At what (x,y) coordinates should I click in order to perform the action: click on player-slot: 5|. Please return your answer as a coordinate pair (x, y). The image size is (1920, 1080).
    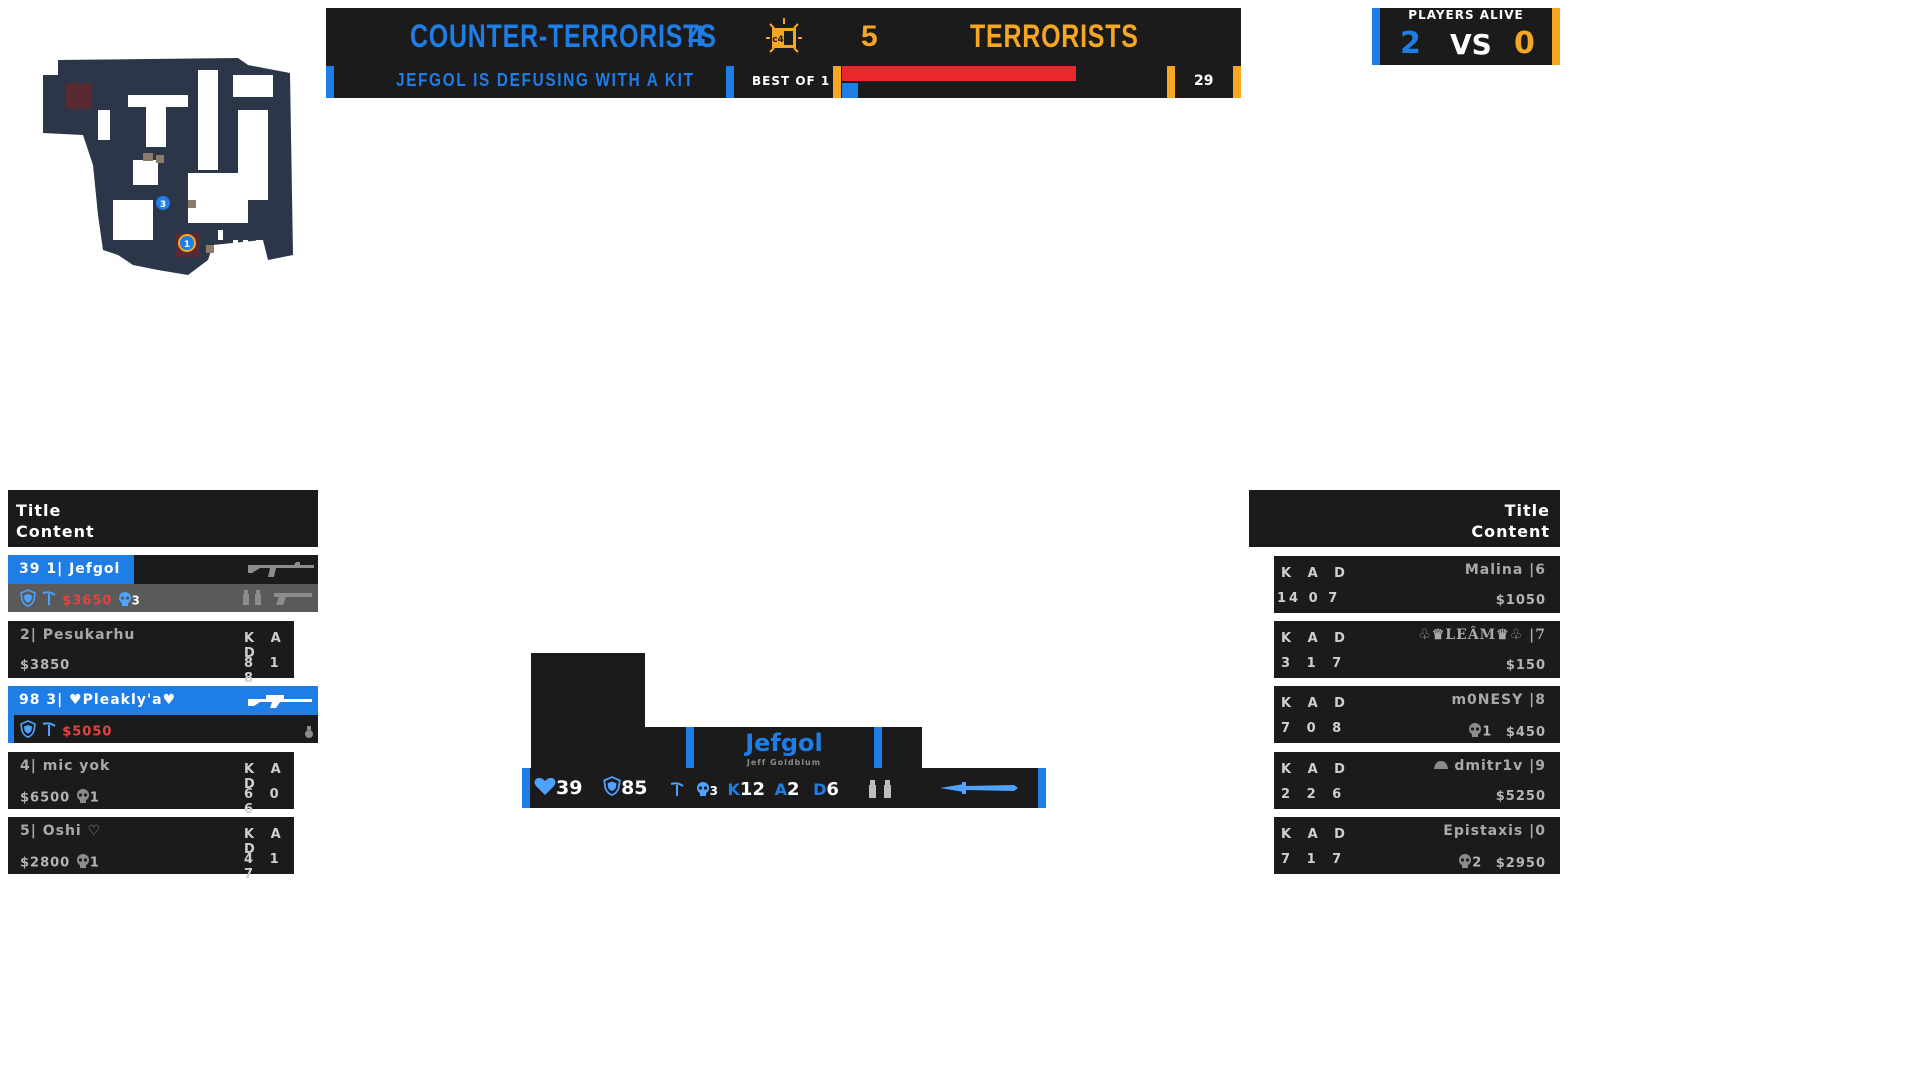
    Looking at the image, I should click on (28, 831).